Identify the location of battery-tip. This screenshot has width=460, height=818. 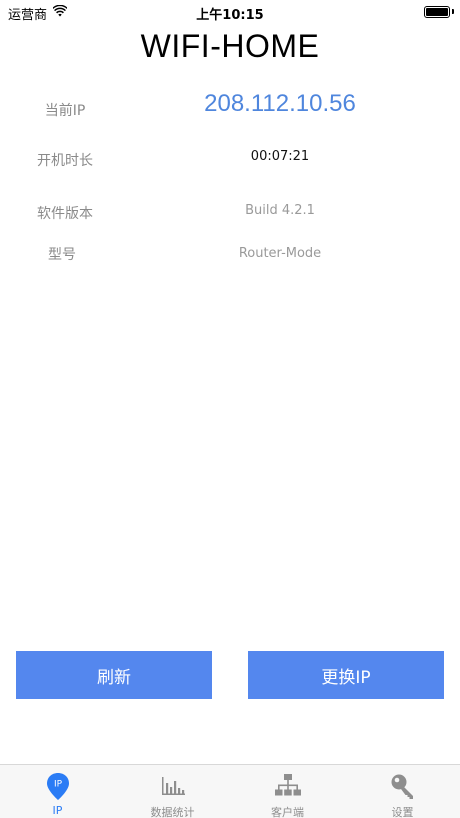
(453, 11).